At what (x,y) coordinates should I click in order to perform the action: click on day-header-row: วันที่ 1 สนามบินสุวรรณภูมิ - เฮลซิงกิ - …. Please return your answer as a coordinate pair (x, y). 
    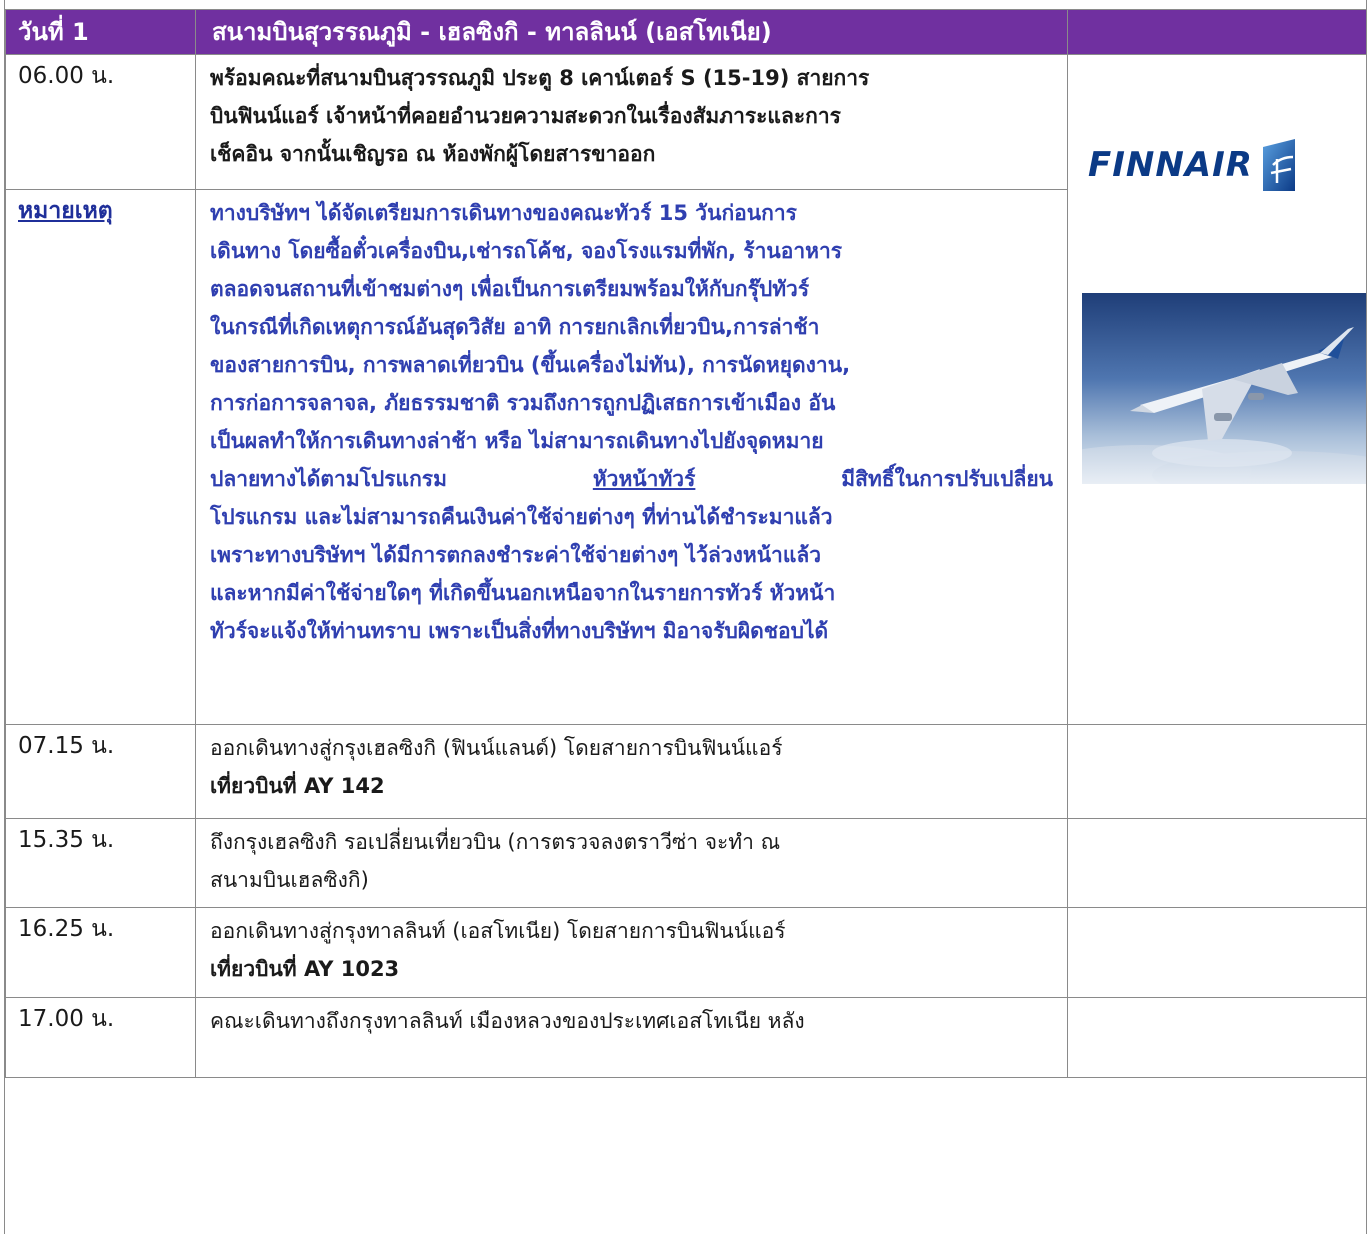
    Looking at the image, I should click on (686, 32).